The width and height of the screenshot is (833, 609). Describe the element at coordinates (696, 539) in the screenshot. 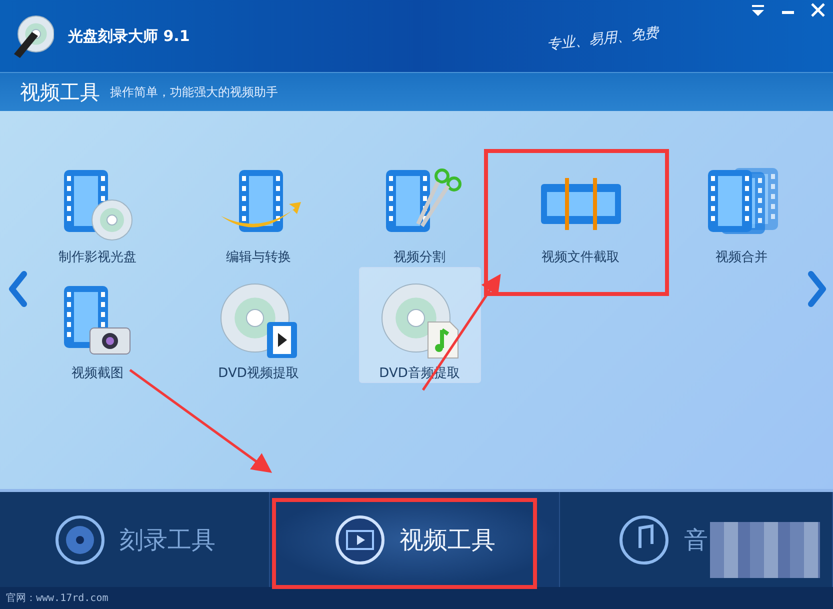

I see `bottom-tab: 音` at that location.